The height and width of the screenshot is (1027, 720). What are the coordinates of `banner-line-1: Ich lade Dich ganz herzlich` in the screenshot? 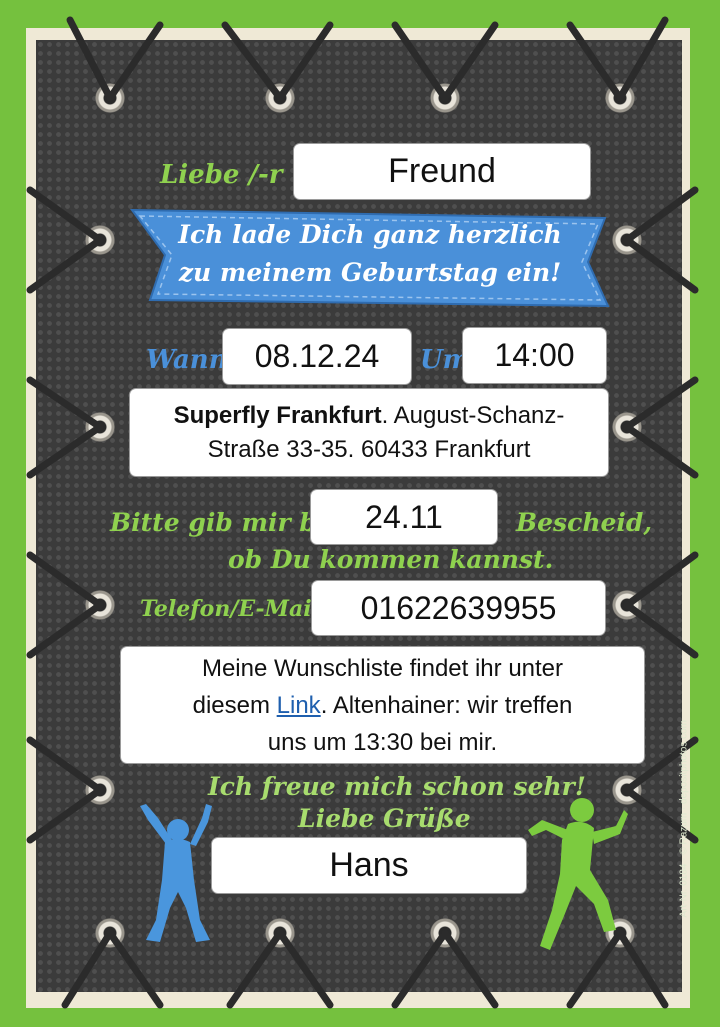 It's located at (370, 234).